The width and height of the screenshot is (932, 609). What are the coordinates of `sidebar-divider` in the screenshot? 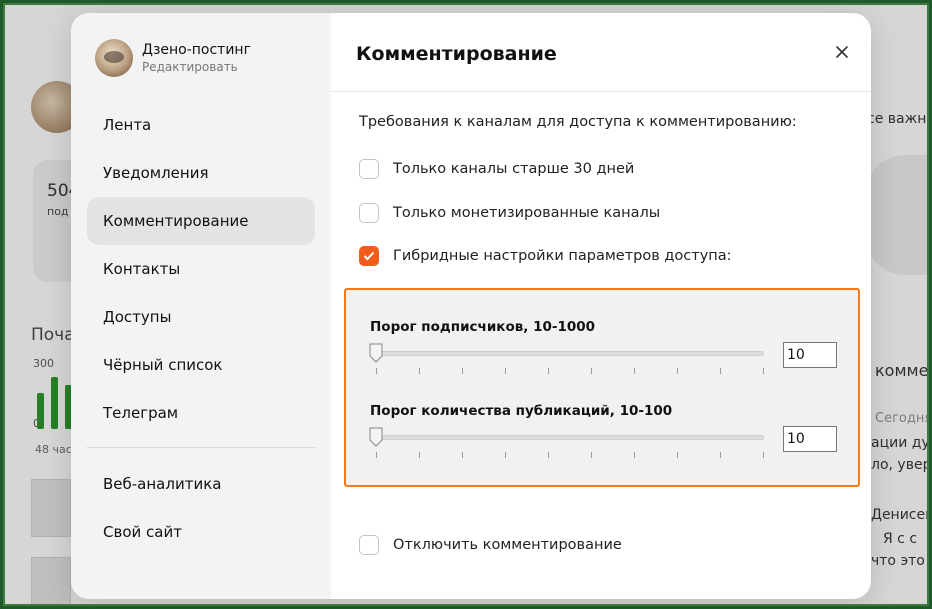 It's located at (201, 447).